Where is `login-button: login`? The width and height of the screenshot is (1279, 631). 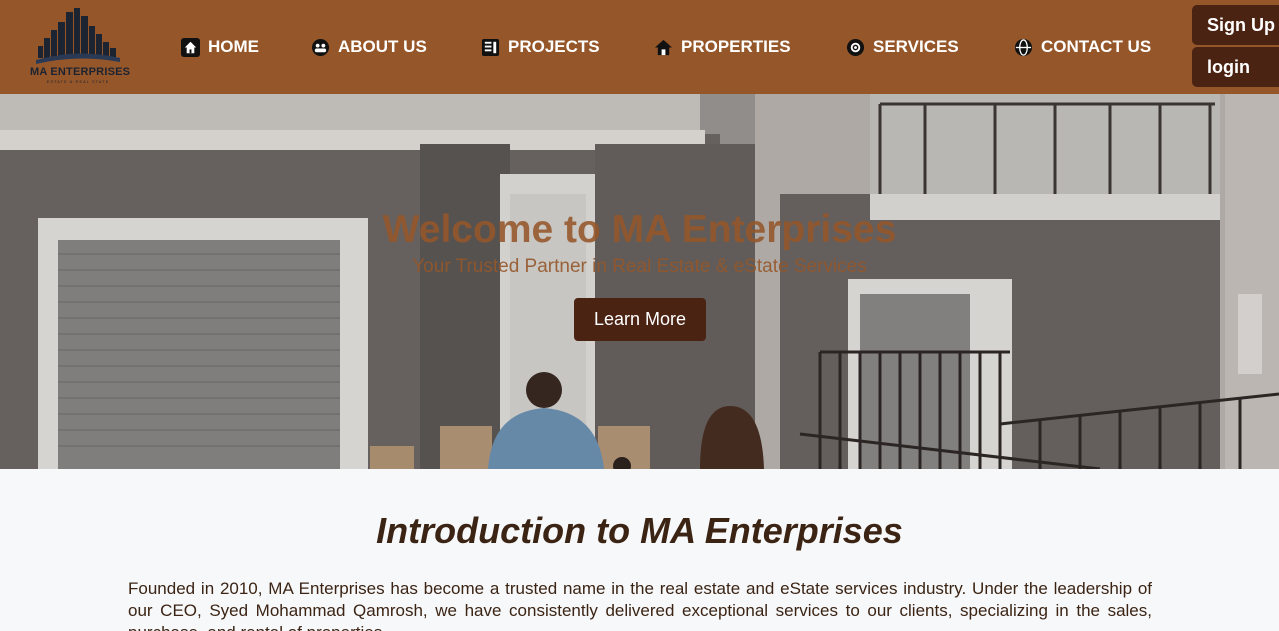 login-button: login is located at coordinates (1235, 67).